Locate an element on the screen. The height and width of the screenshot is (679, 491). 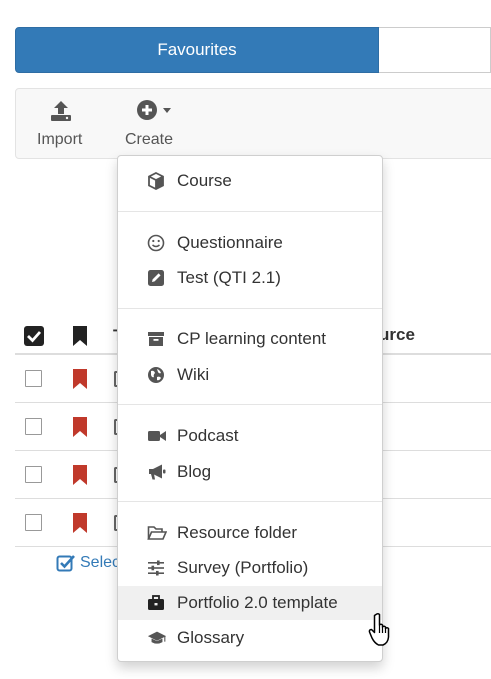
bullhorn-icon is located at coordinates (157, 472).